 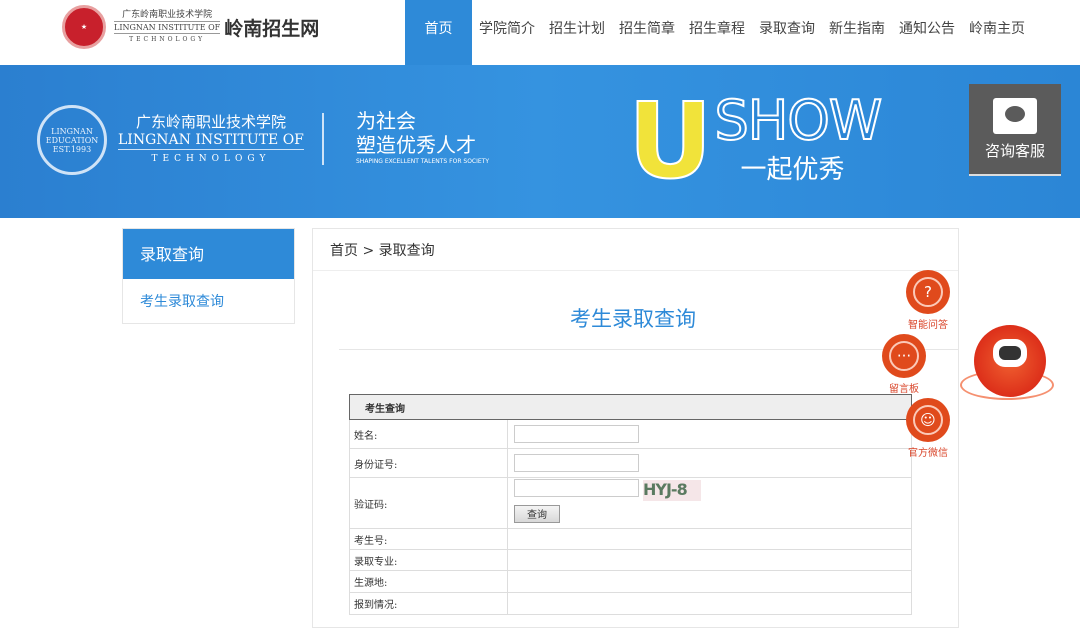 I want to click on sidebar: 录取查询 考生录取查询, so click(x=208, y=276).